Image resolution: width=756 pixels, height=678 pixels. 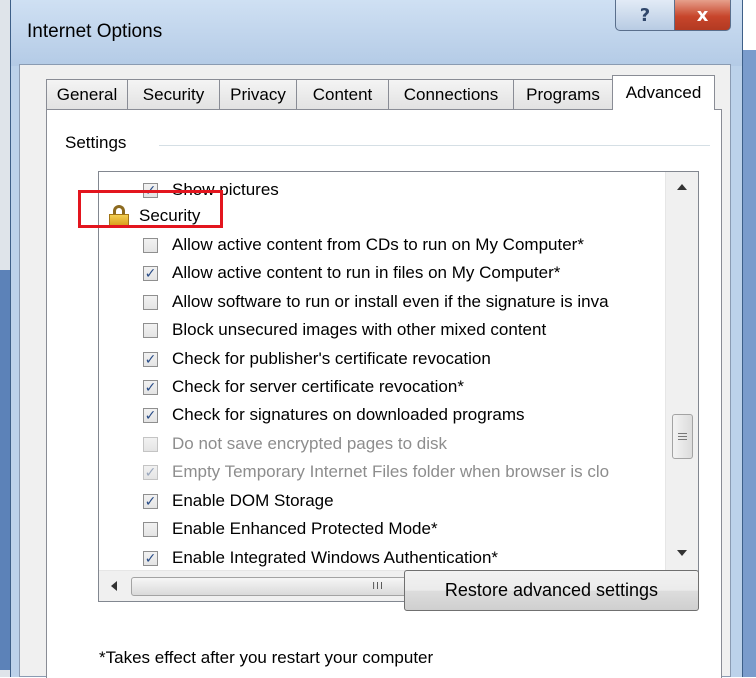 What do you see at coordinates (682, 553) in the screenshot?
I see `scroll-down-arrow-icon` at bounding box center [682, 553].